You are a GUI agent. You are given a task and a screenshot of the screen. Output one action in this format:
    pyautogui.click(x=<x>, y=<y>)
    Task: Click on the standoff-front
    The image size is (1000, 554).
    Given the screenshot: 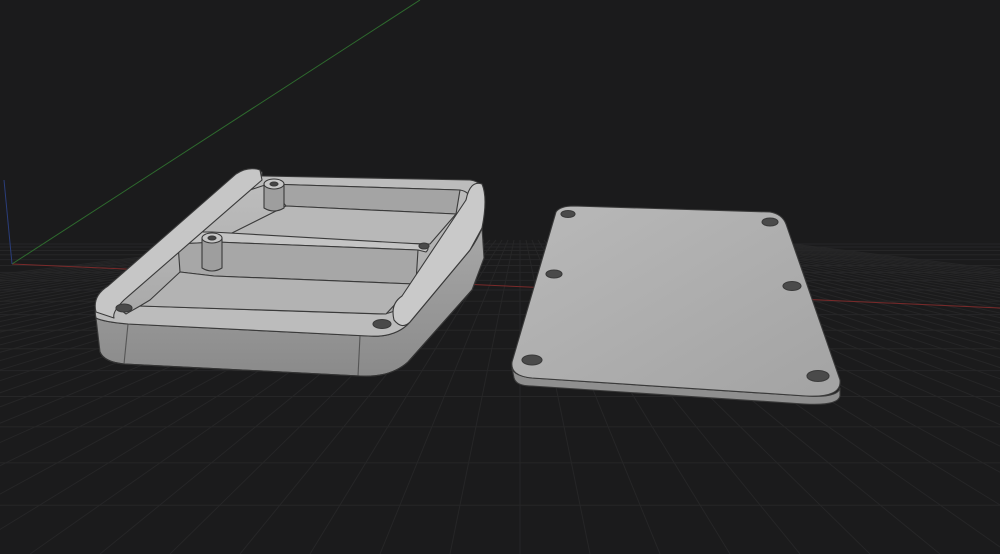 What is the action you would take?
    pyautogui.click(x=212, y=252)
    